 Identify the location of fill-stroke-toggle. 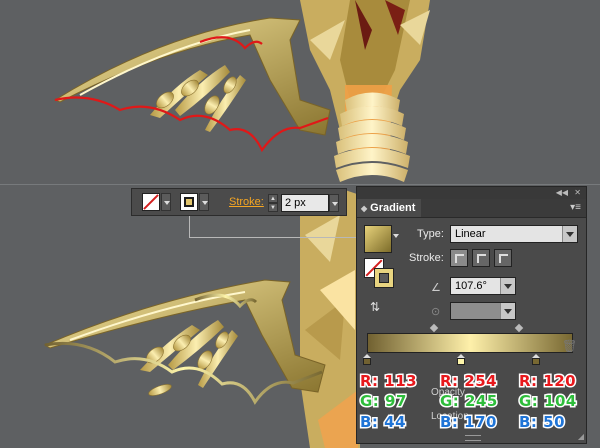
(380, 274).